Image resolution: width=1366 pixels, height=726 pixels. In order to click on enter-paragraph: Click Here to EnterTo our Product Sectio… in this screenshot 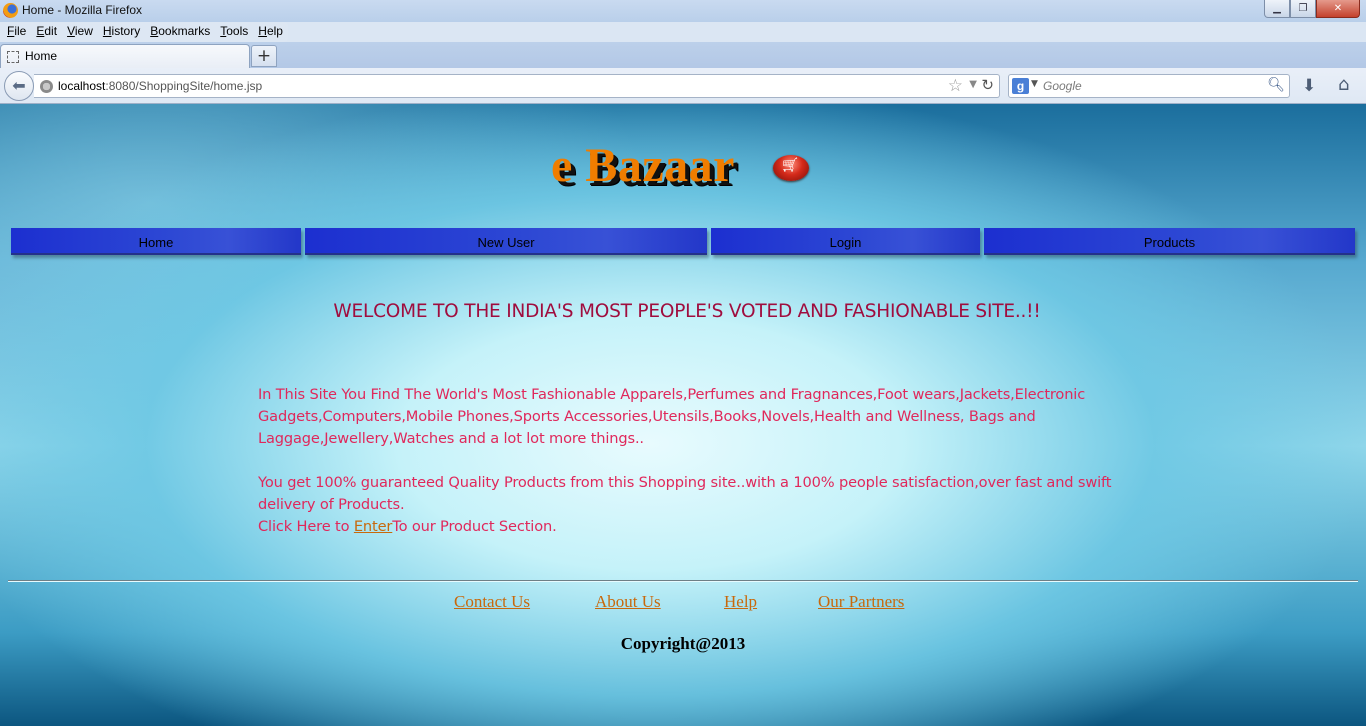, I will do `click(688, 527)`.